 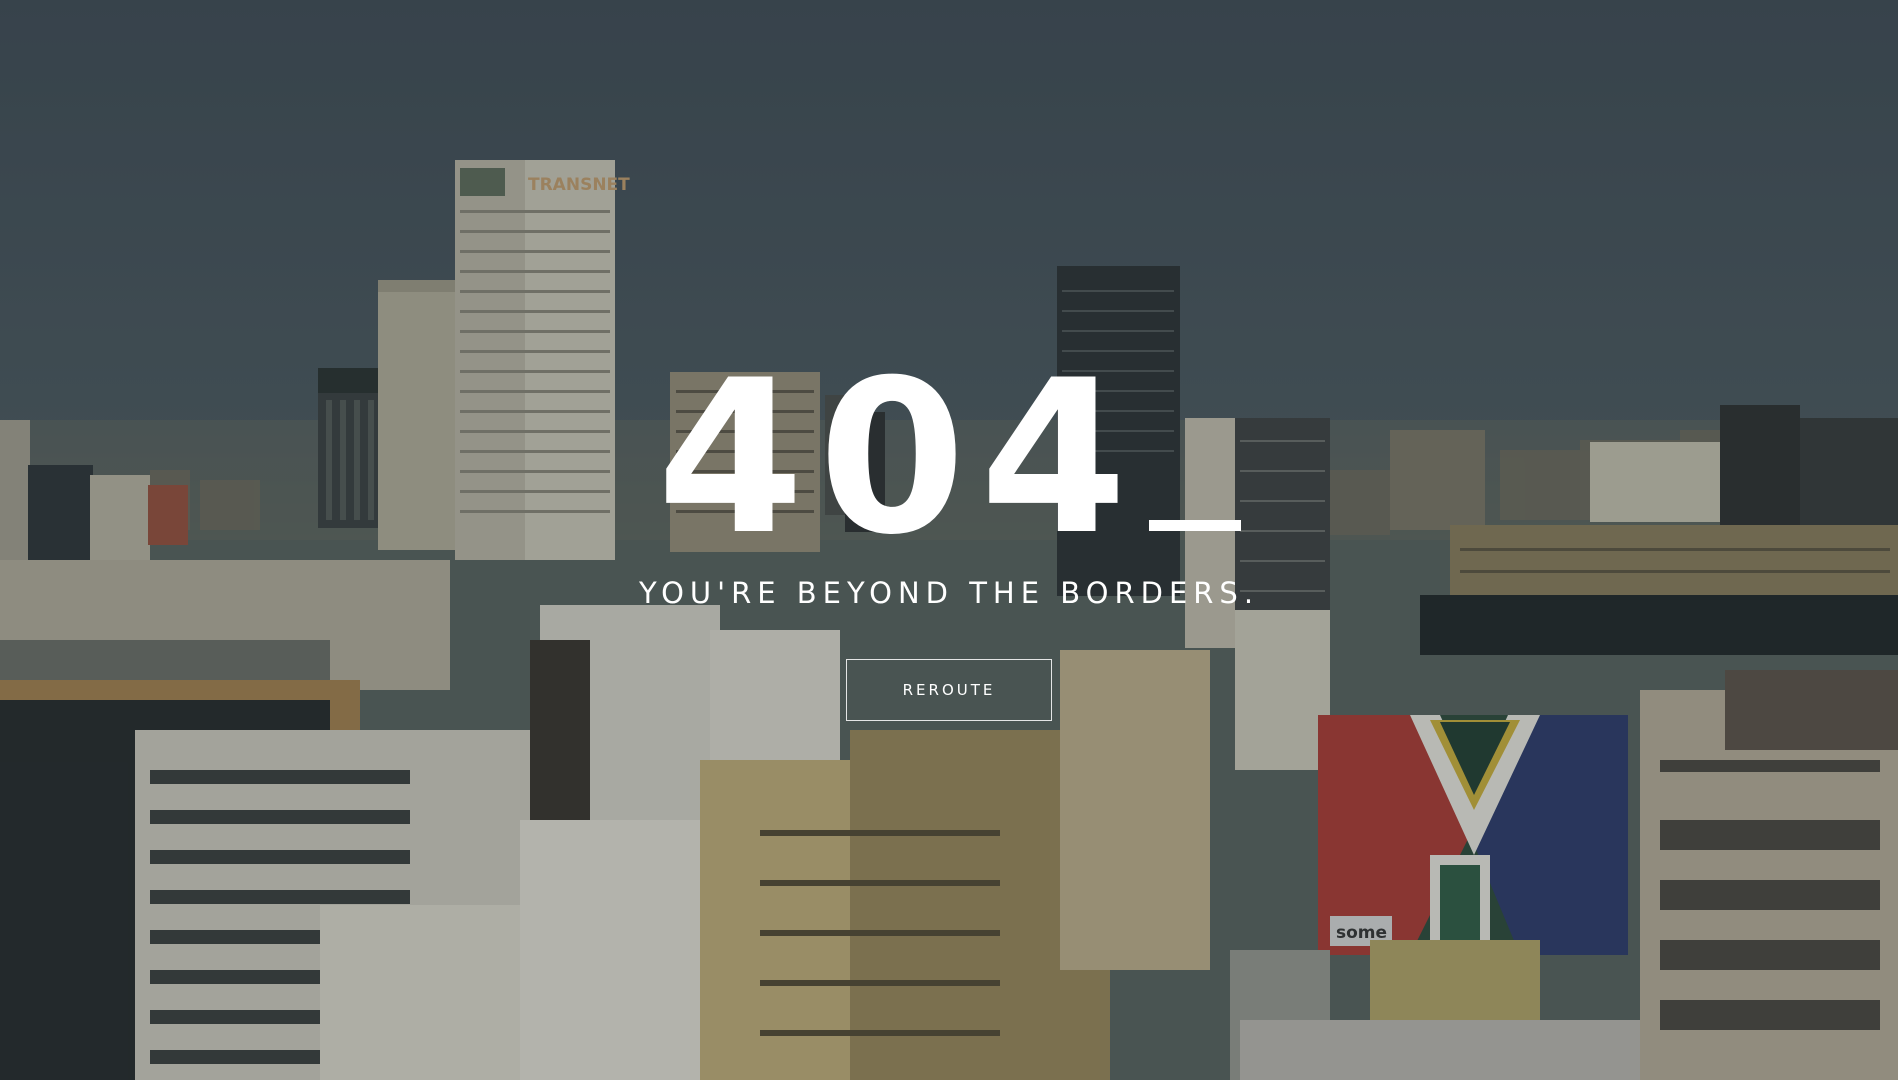 What do you see at coordinates (1195, 525) in the screenshot?
I see `blinking-cursor` at bounding box center [1195, 525].